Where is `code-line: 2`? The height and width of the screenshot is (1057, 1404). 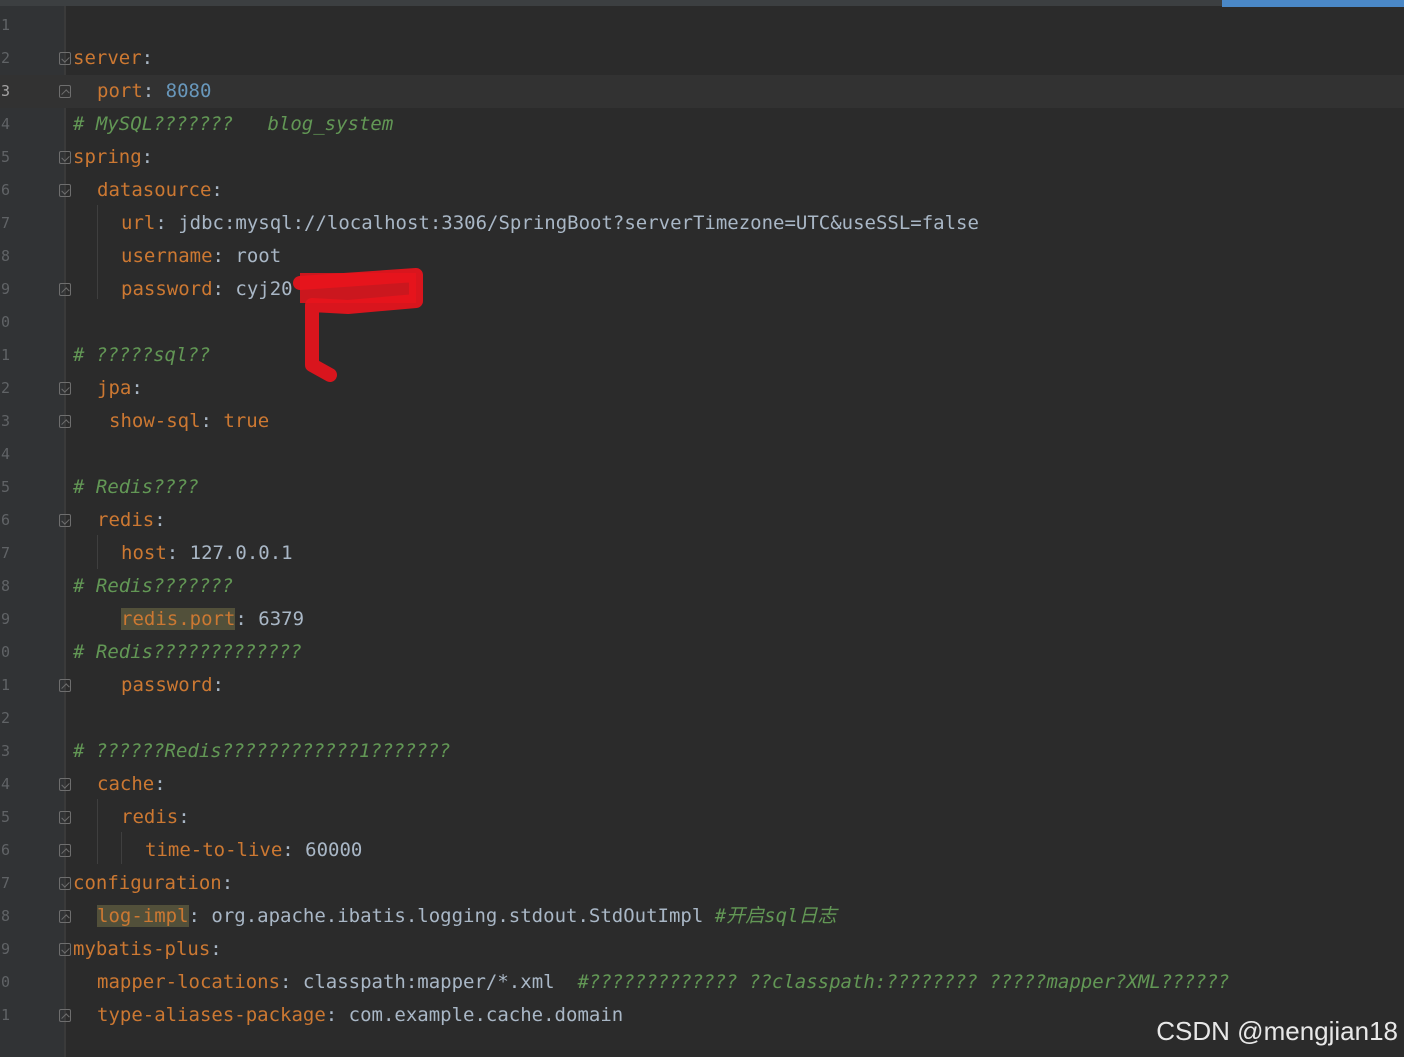 code-line: 2 is located at coordinates (702, 718).